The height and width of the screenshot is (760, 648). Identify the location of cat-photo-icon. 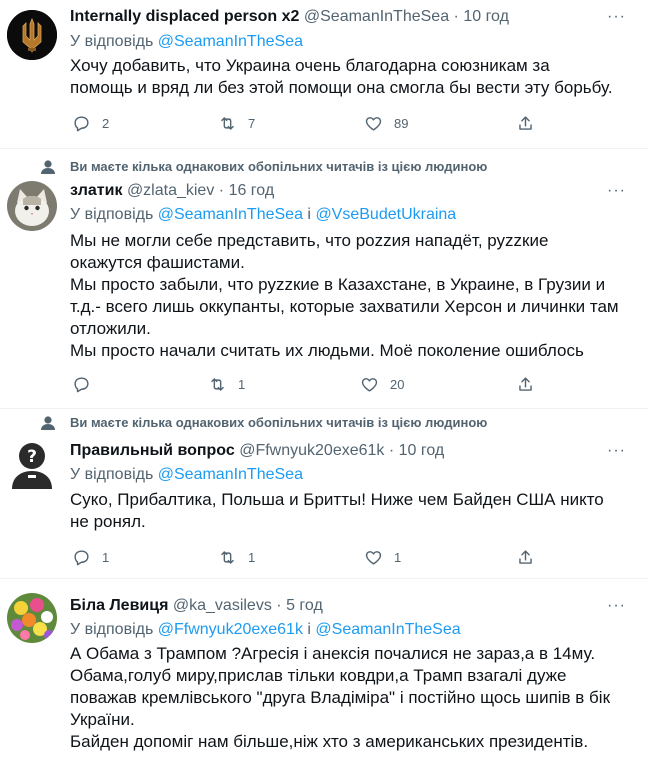
(32, 206).